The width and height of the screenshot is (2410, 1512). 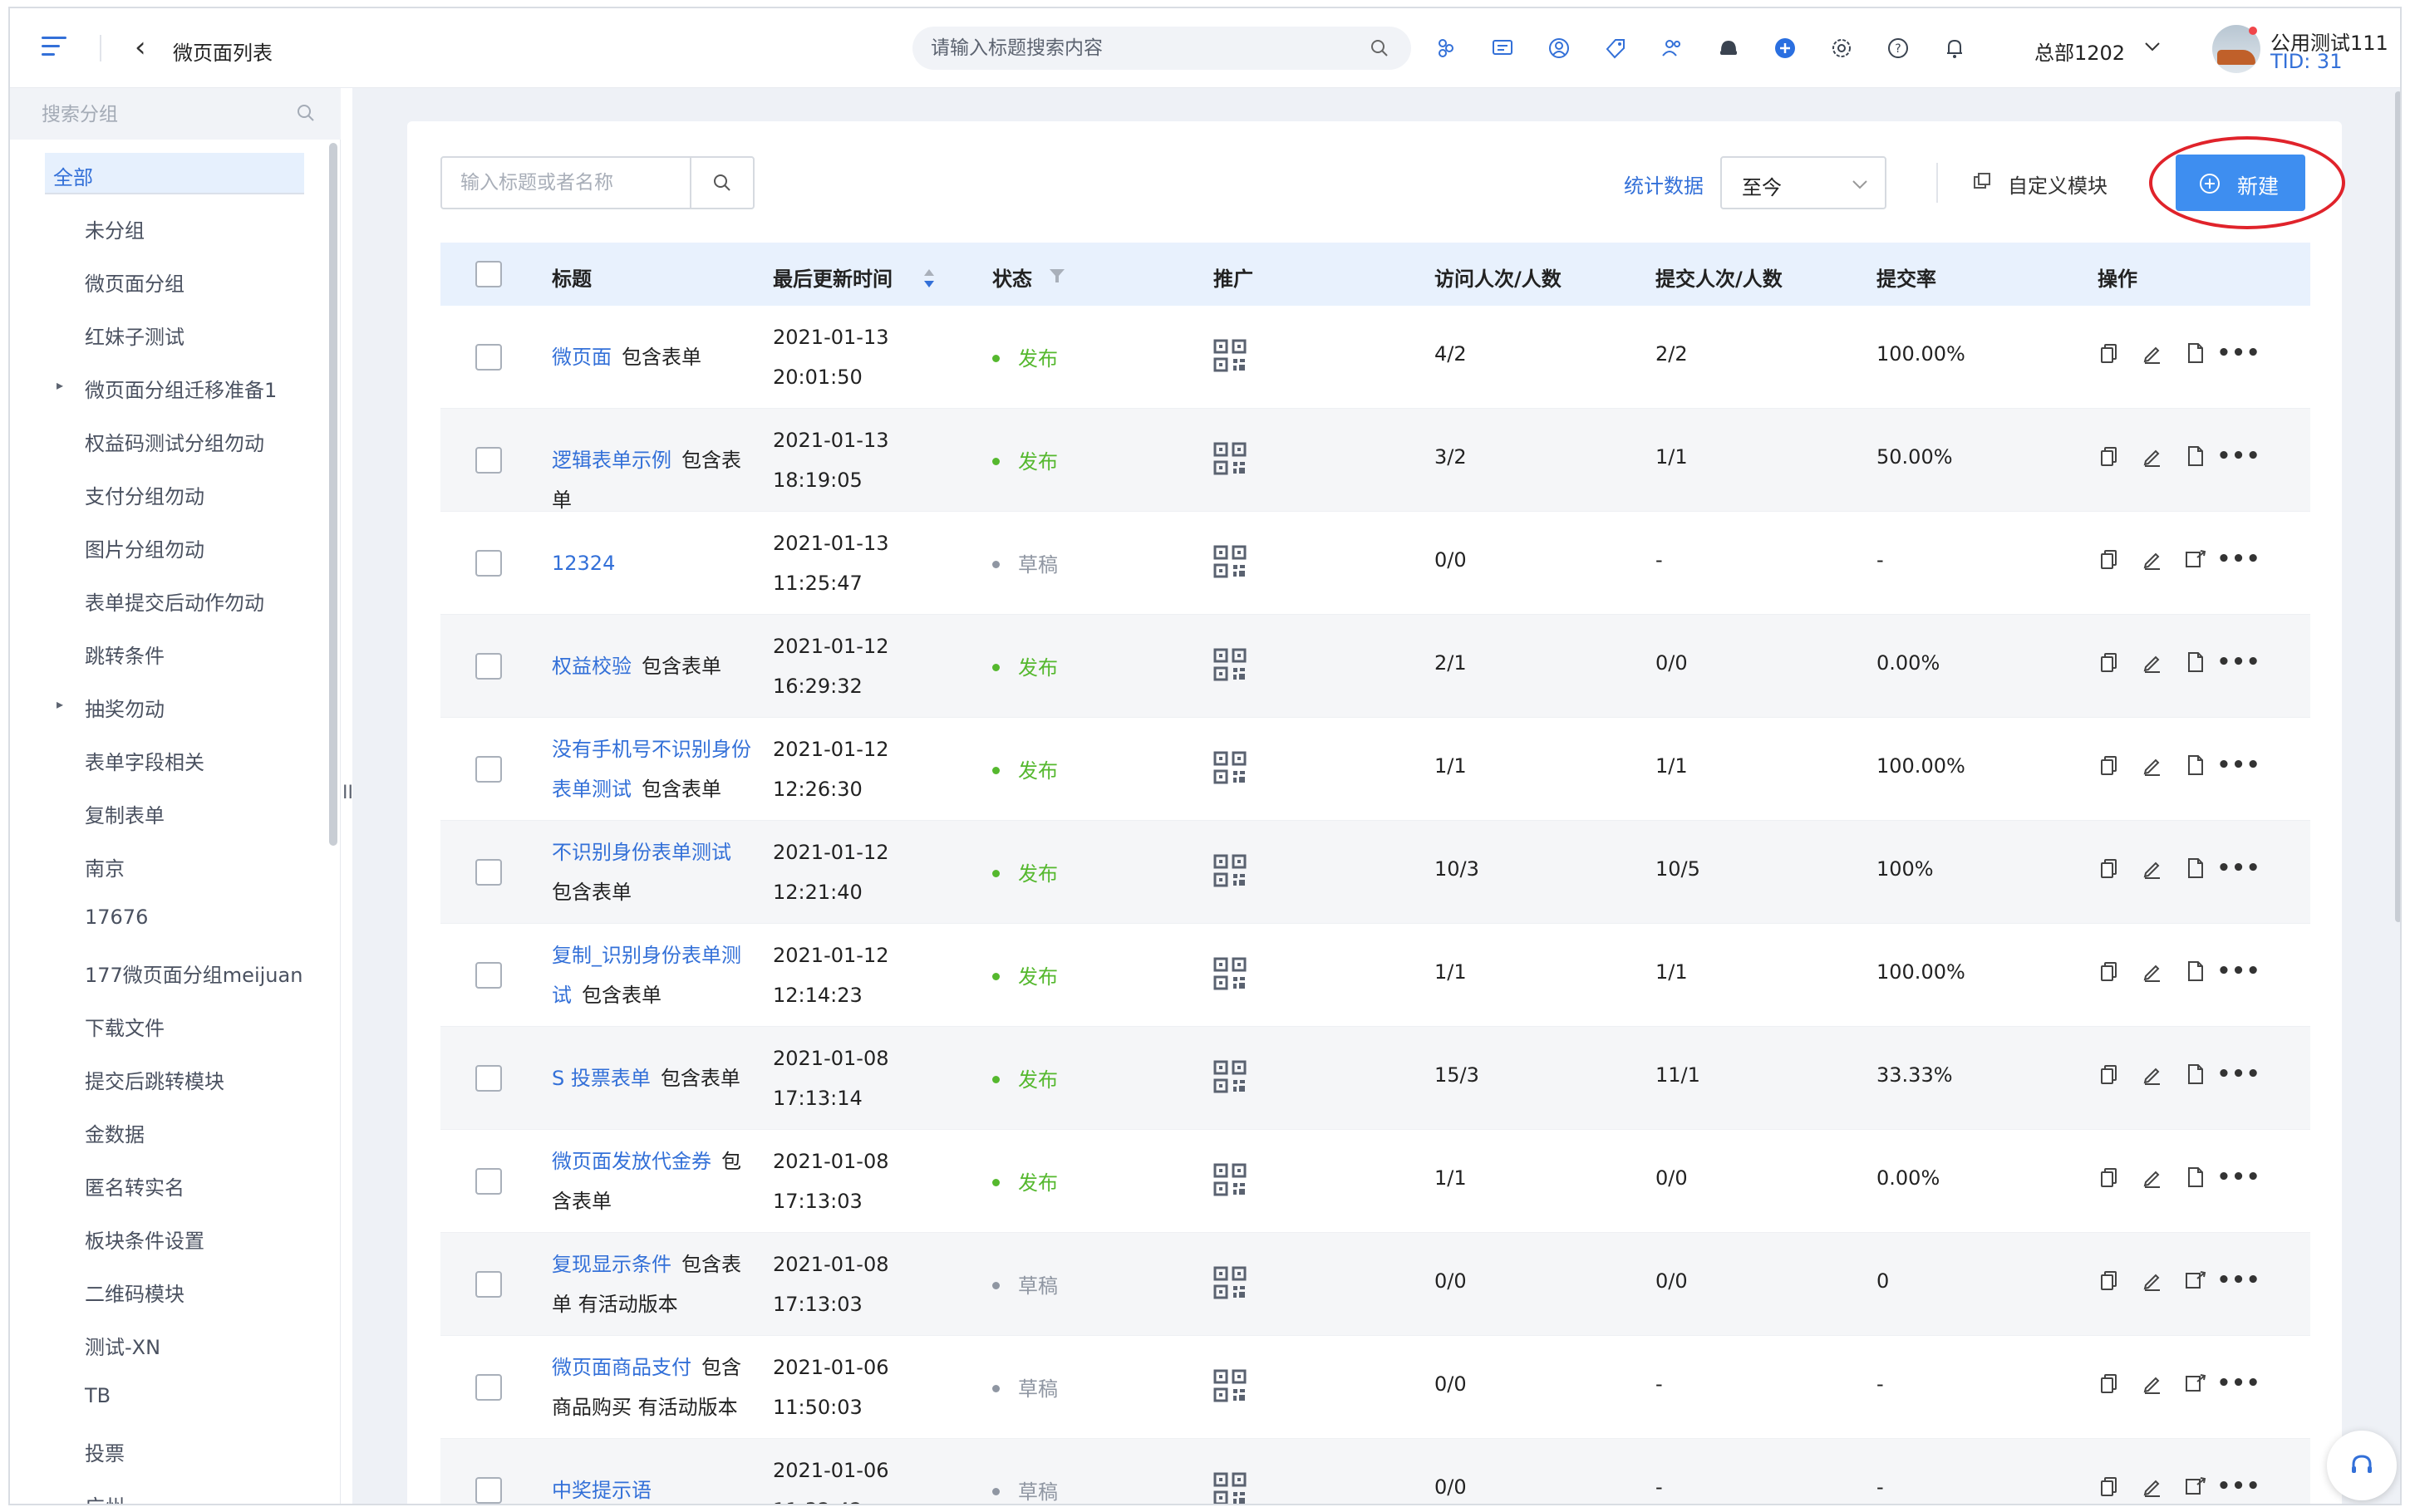 I want to click on connections-icon, so click(x=1446, y=48).